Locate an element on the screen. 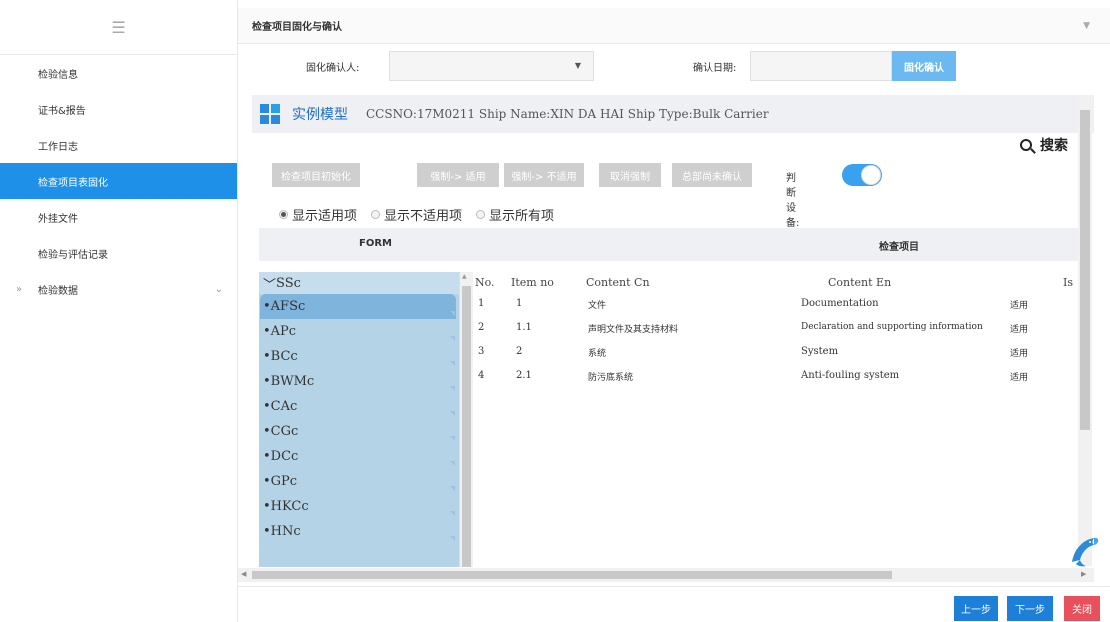 This screenshot has height=622, width=1110. tree-node: • AFSc is located at coordinates (358, 306).